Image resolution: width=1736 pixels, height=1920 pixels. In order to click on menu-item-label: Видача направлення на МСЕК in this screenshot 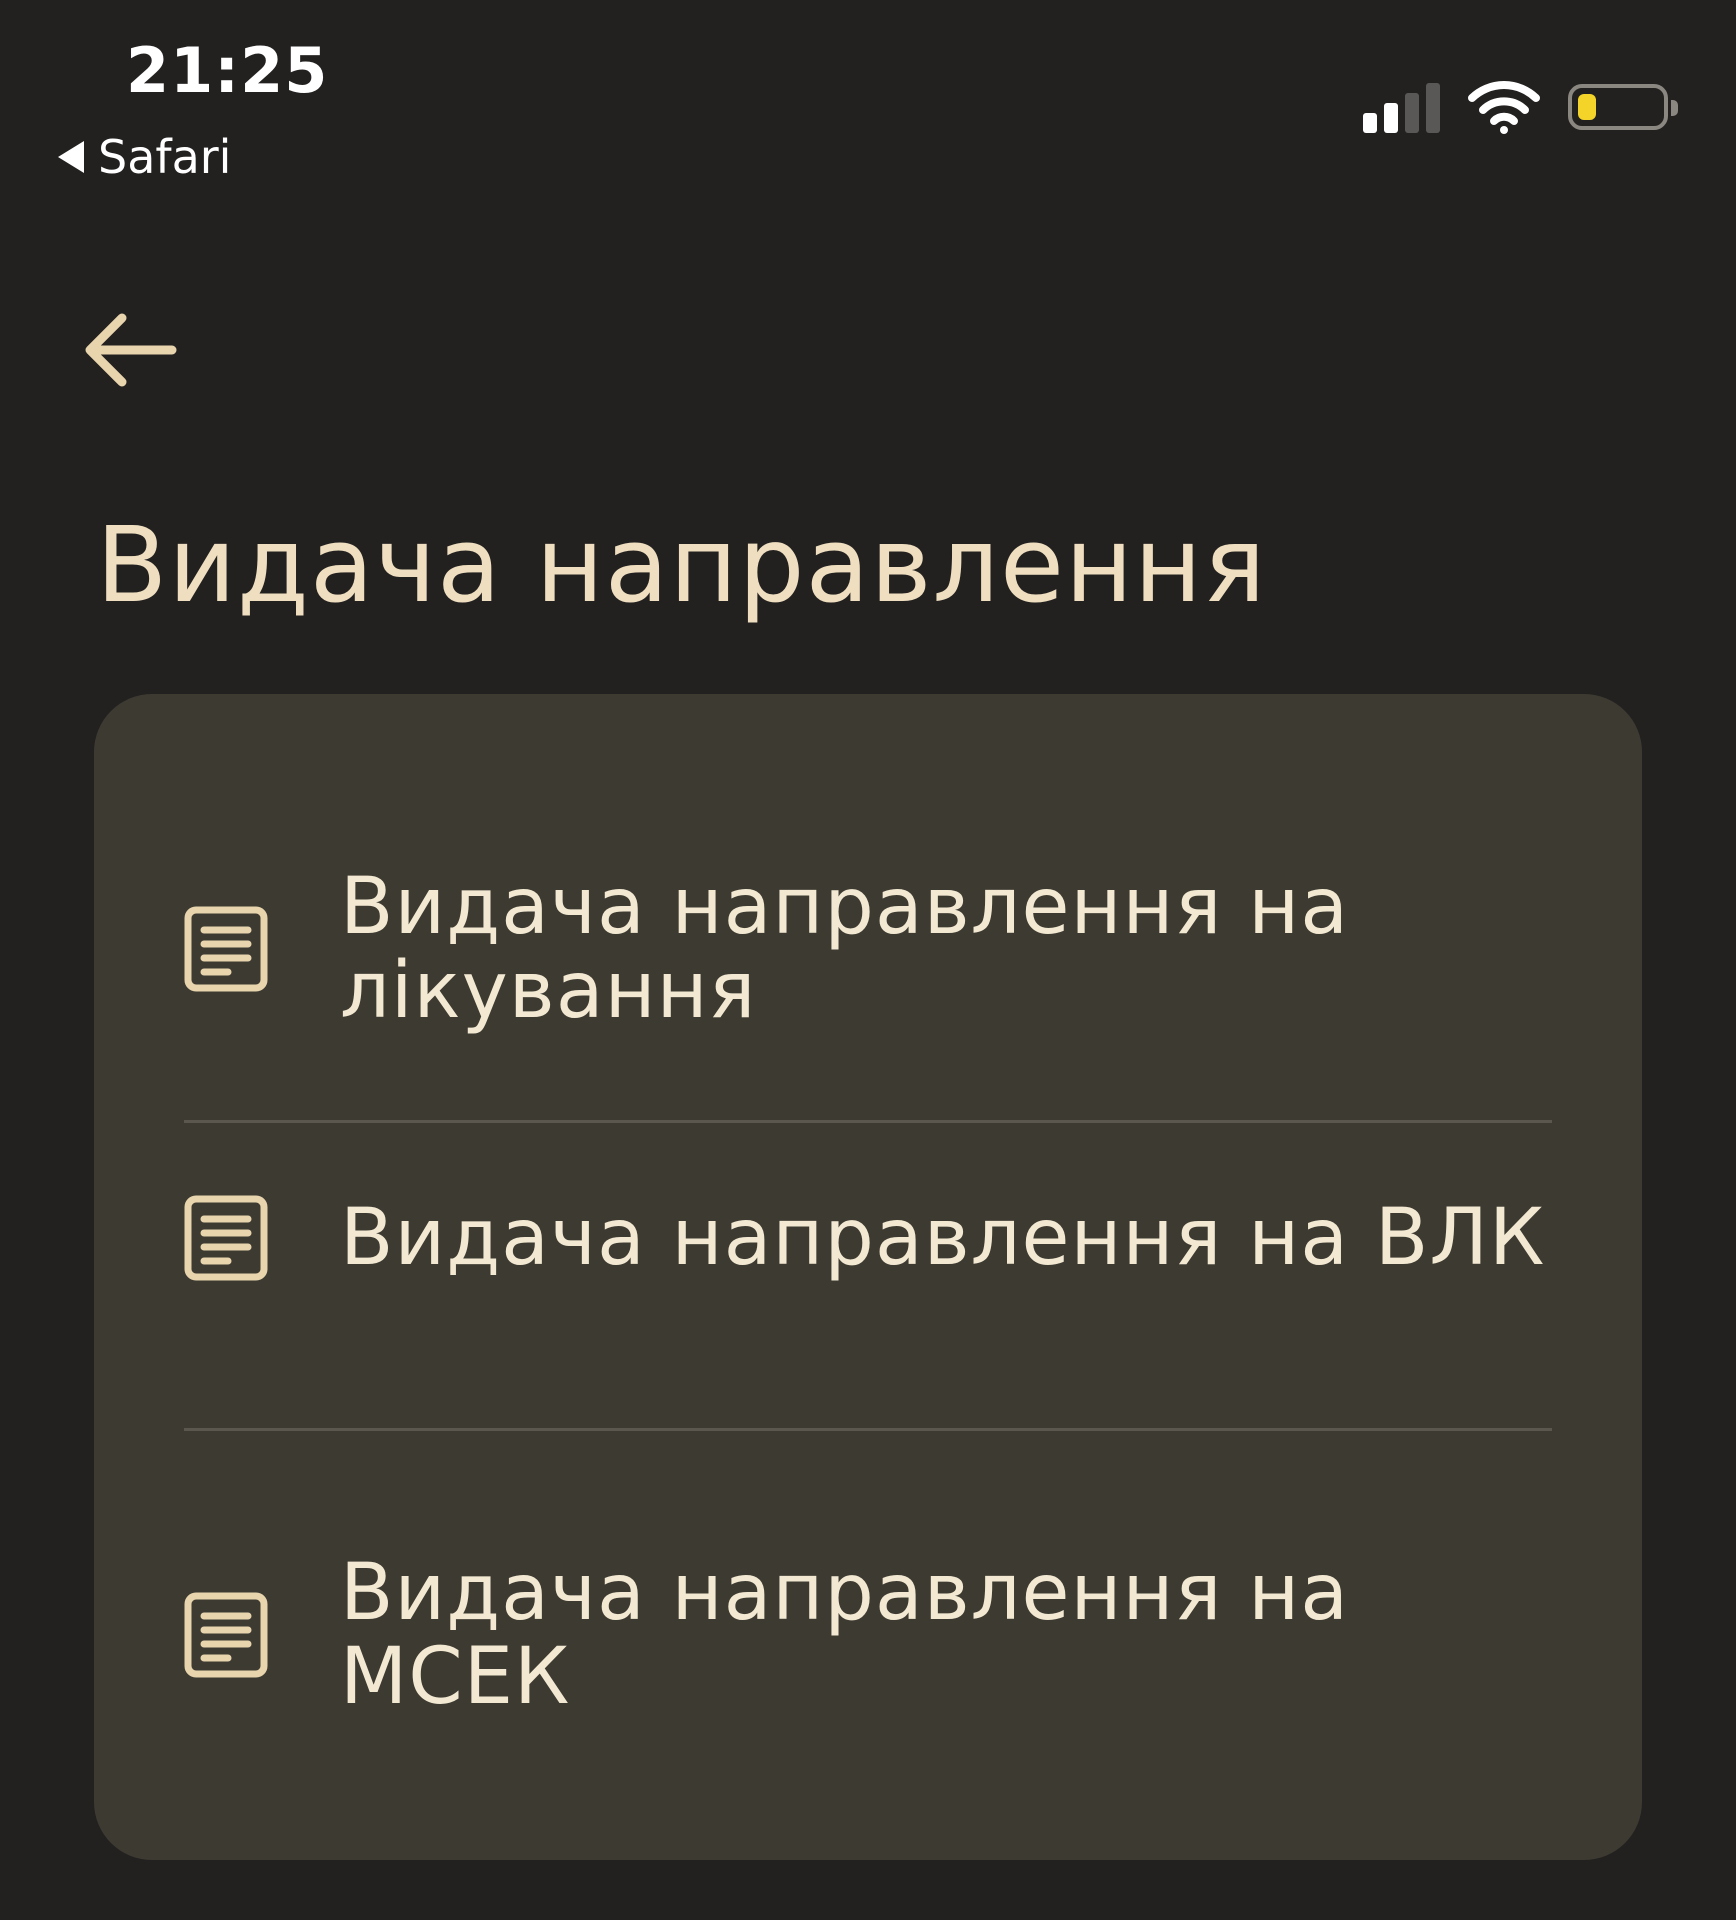, I will do `click(845, 1635)`.